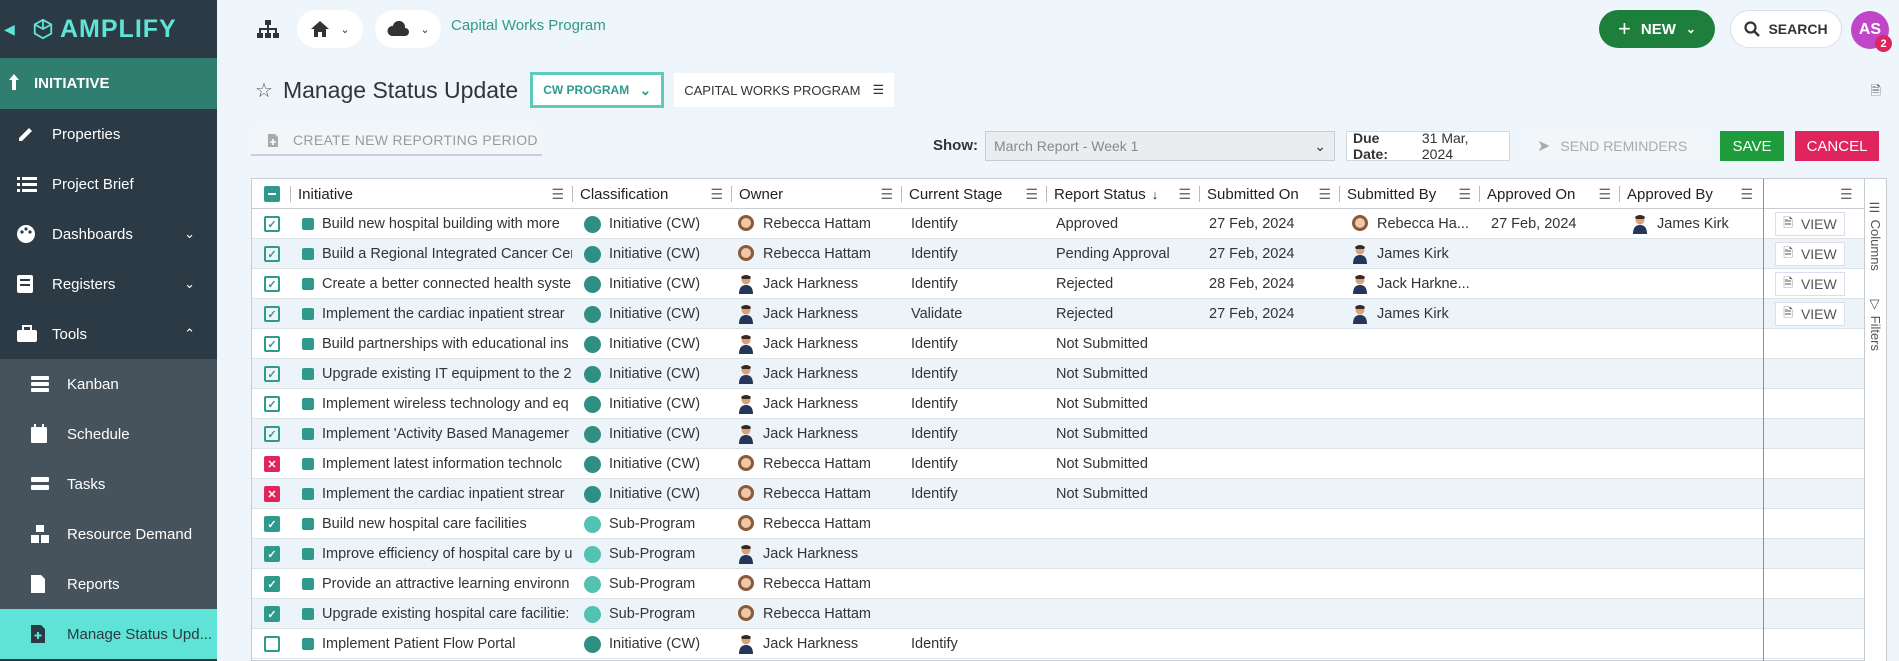 The height and width of the screenshot is (661, 1899). I want to click on breadcrumb: Capital Works Program, so click(528, 25).